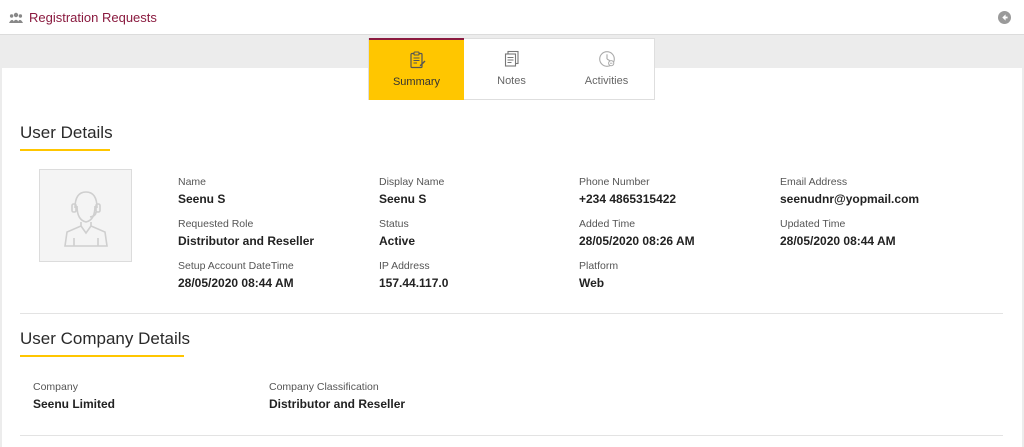 The height and width of the screenshot is (447, 1024). I want to click on field-platform: Platform Web, so click(598, 275).